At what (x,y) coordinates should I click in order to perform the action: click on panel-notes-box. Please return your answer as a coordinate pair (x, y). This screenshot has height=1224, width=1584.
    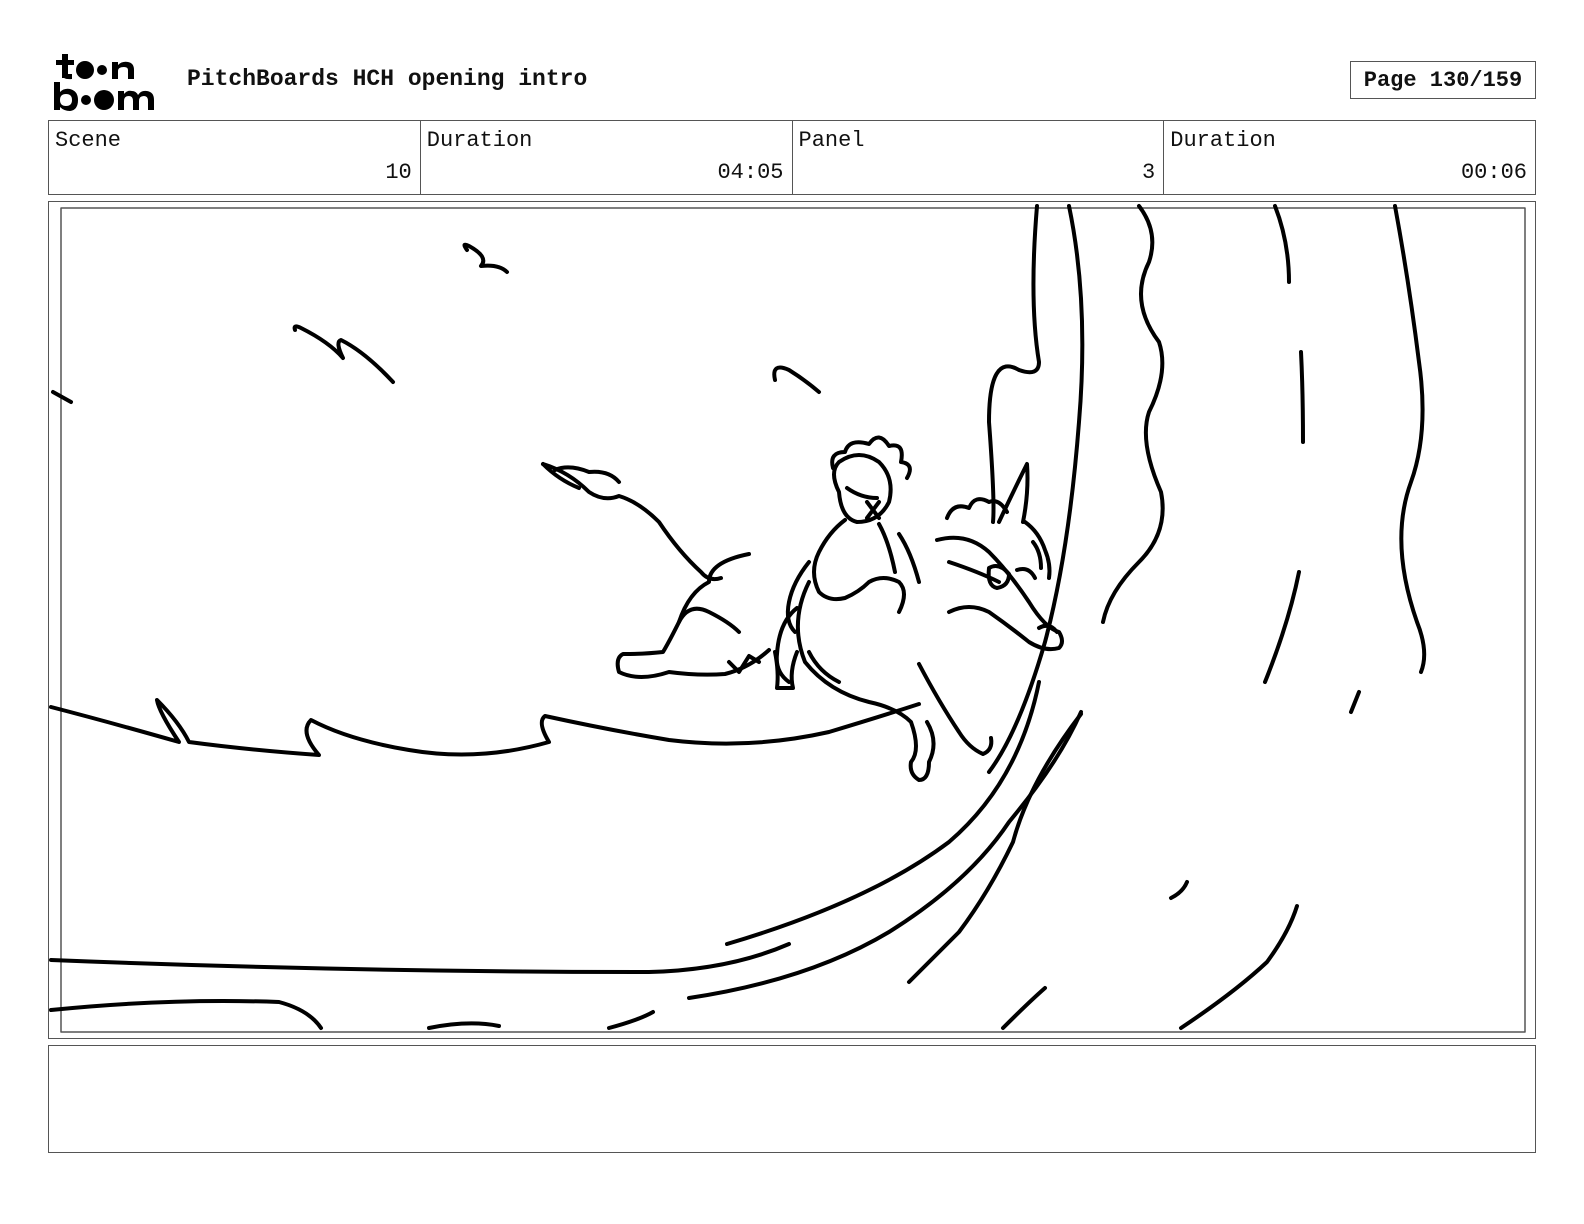
    Looking at the image, I should click on (792, 1099).